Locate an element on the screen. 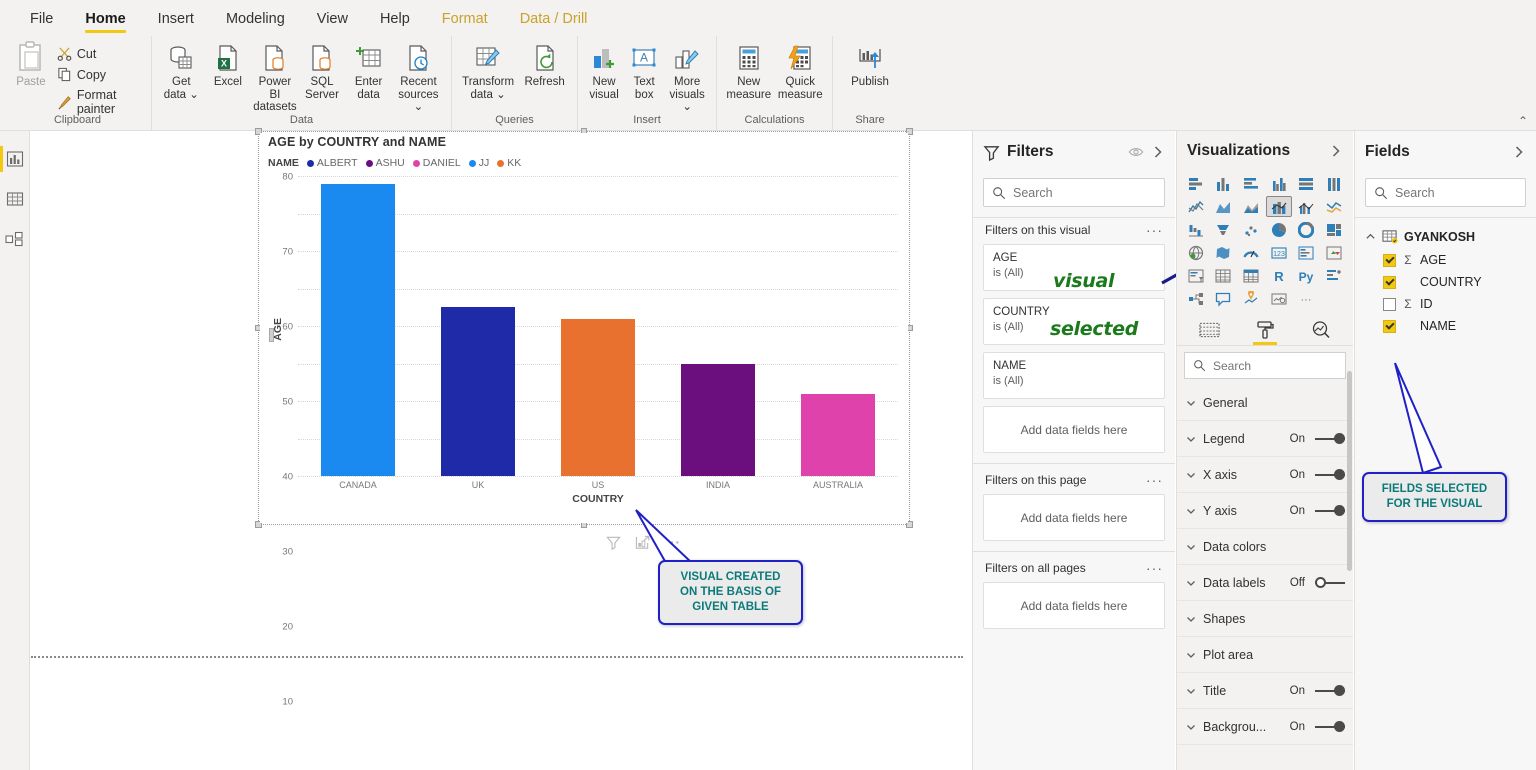 The width and height of the screenshot is (1536, 770). fields-table-gyankosh: GYANKOSH is located at coordinates (1445, 236).